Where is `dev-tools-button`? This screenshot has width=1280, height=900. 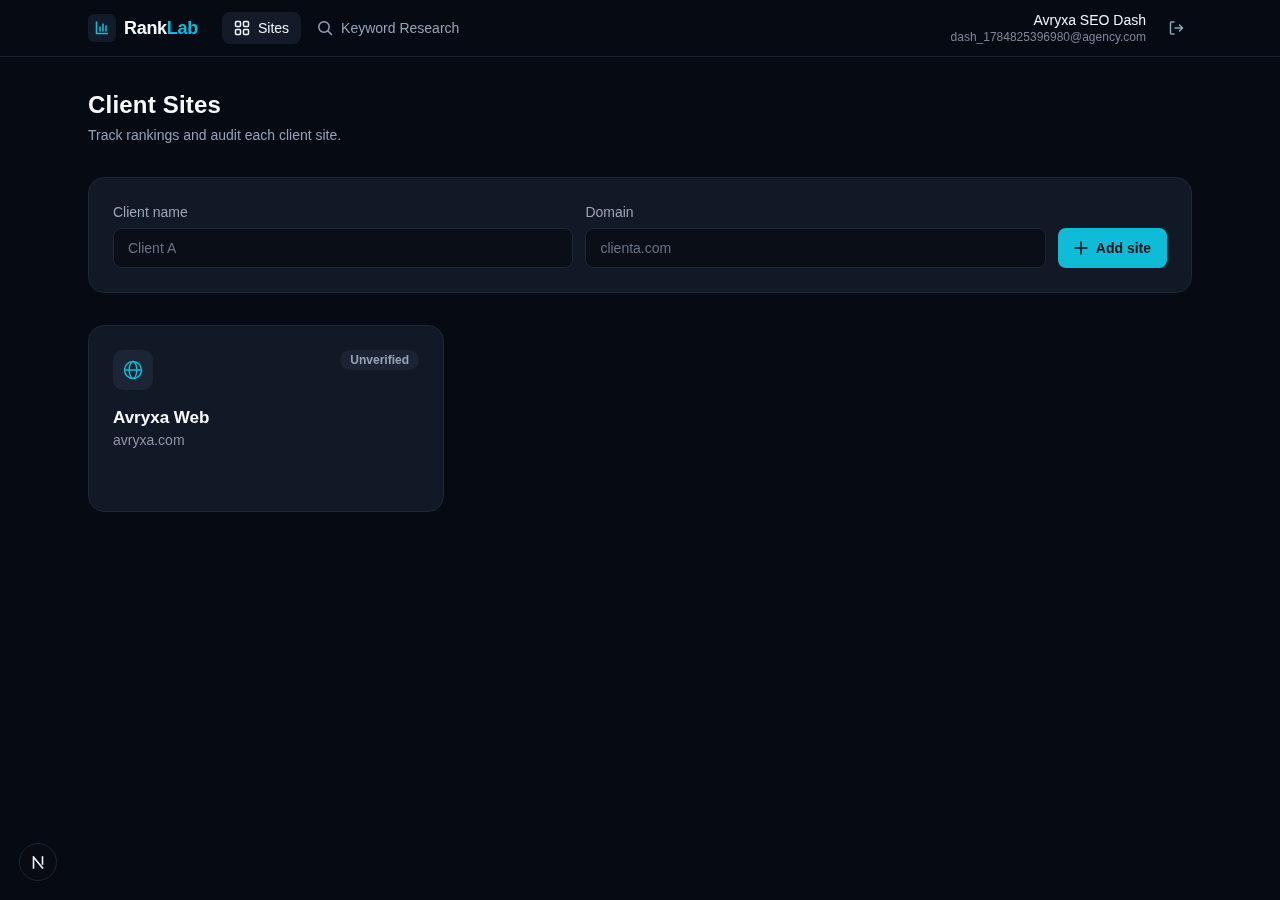
dev-tools-button is located at coordinates (38, 862).